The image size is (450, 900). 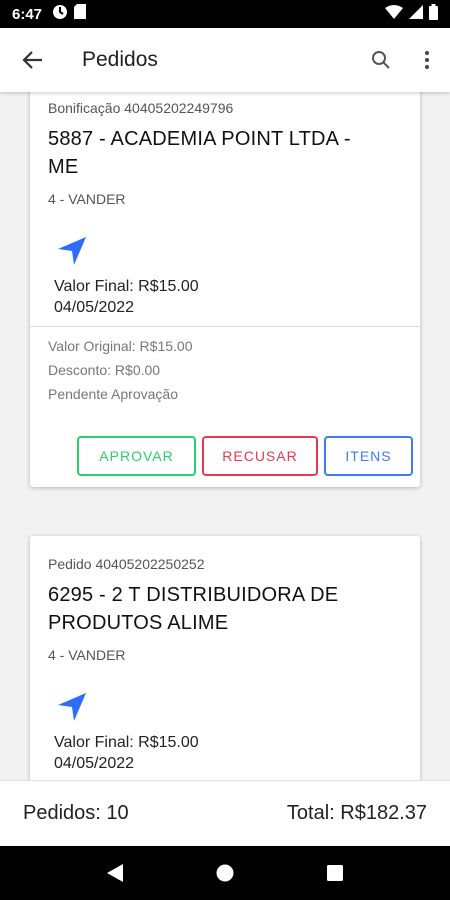 I want to click on recents-square-icon, so click(x=335, y=873).